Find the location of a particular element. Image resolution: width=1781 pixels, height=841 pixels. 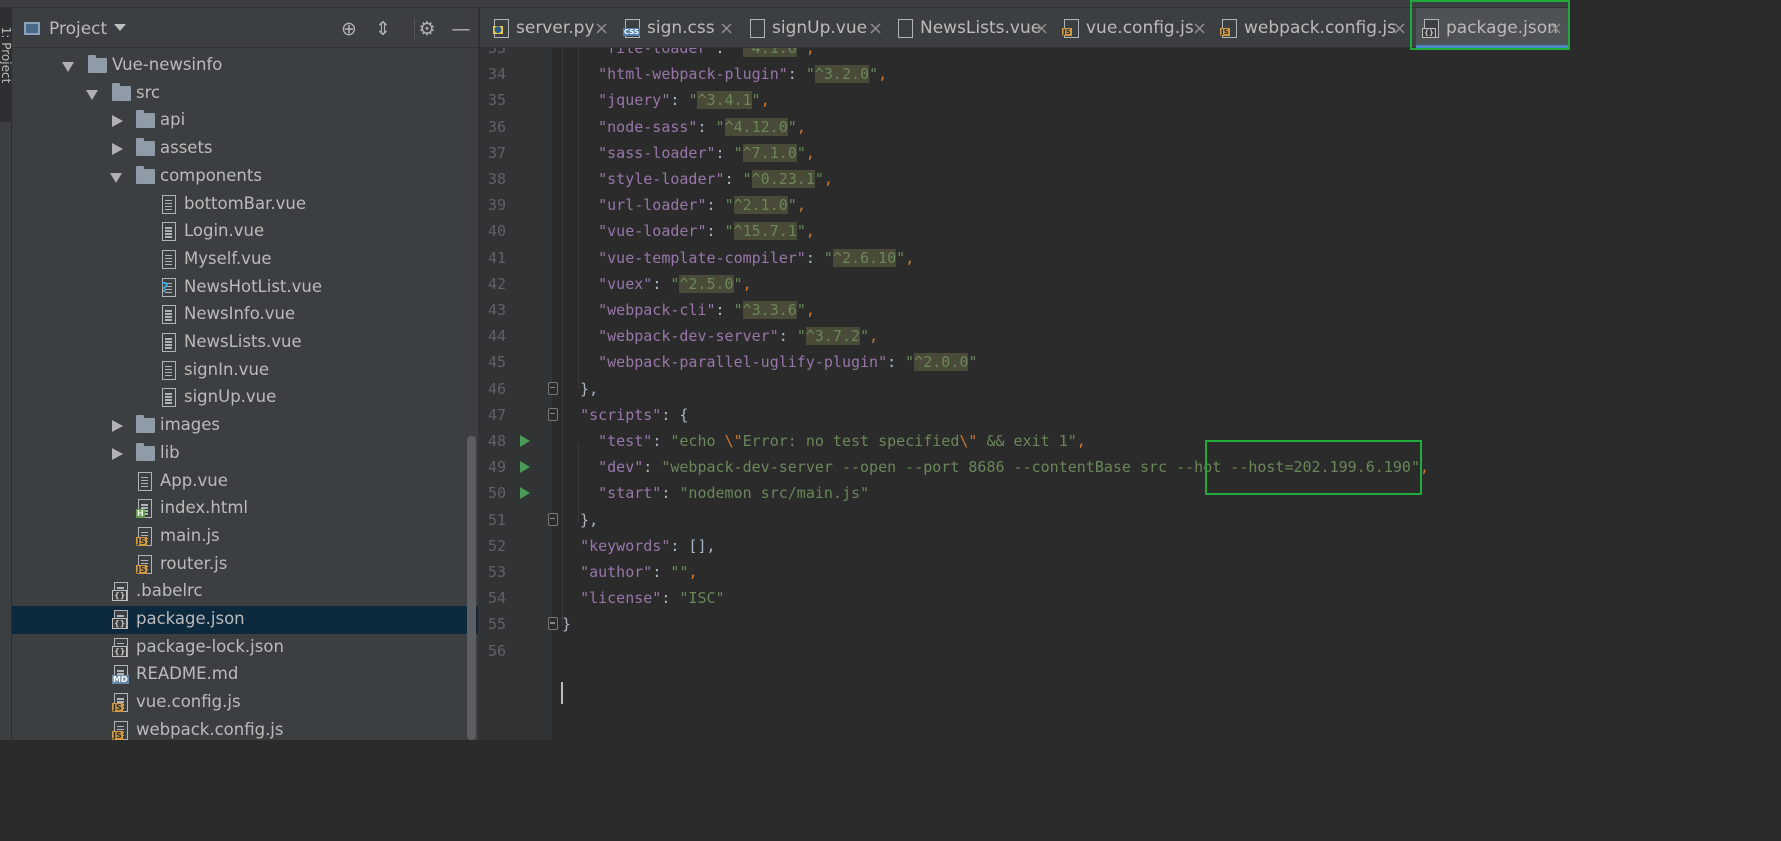

tree-file: NewsInfo.vue is located at coordinates (245, 315).